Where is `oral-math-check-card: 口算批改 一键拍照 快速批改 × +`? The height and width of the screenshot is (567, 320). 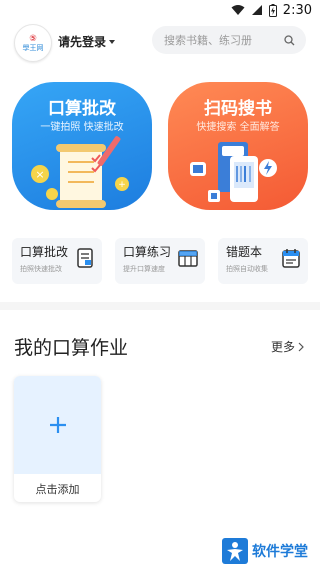
oral-math-check-card: 口算批改 一键拍照 快速批改 × + is located at coordinates (82, 146).